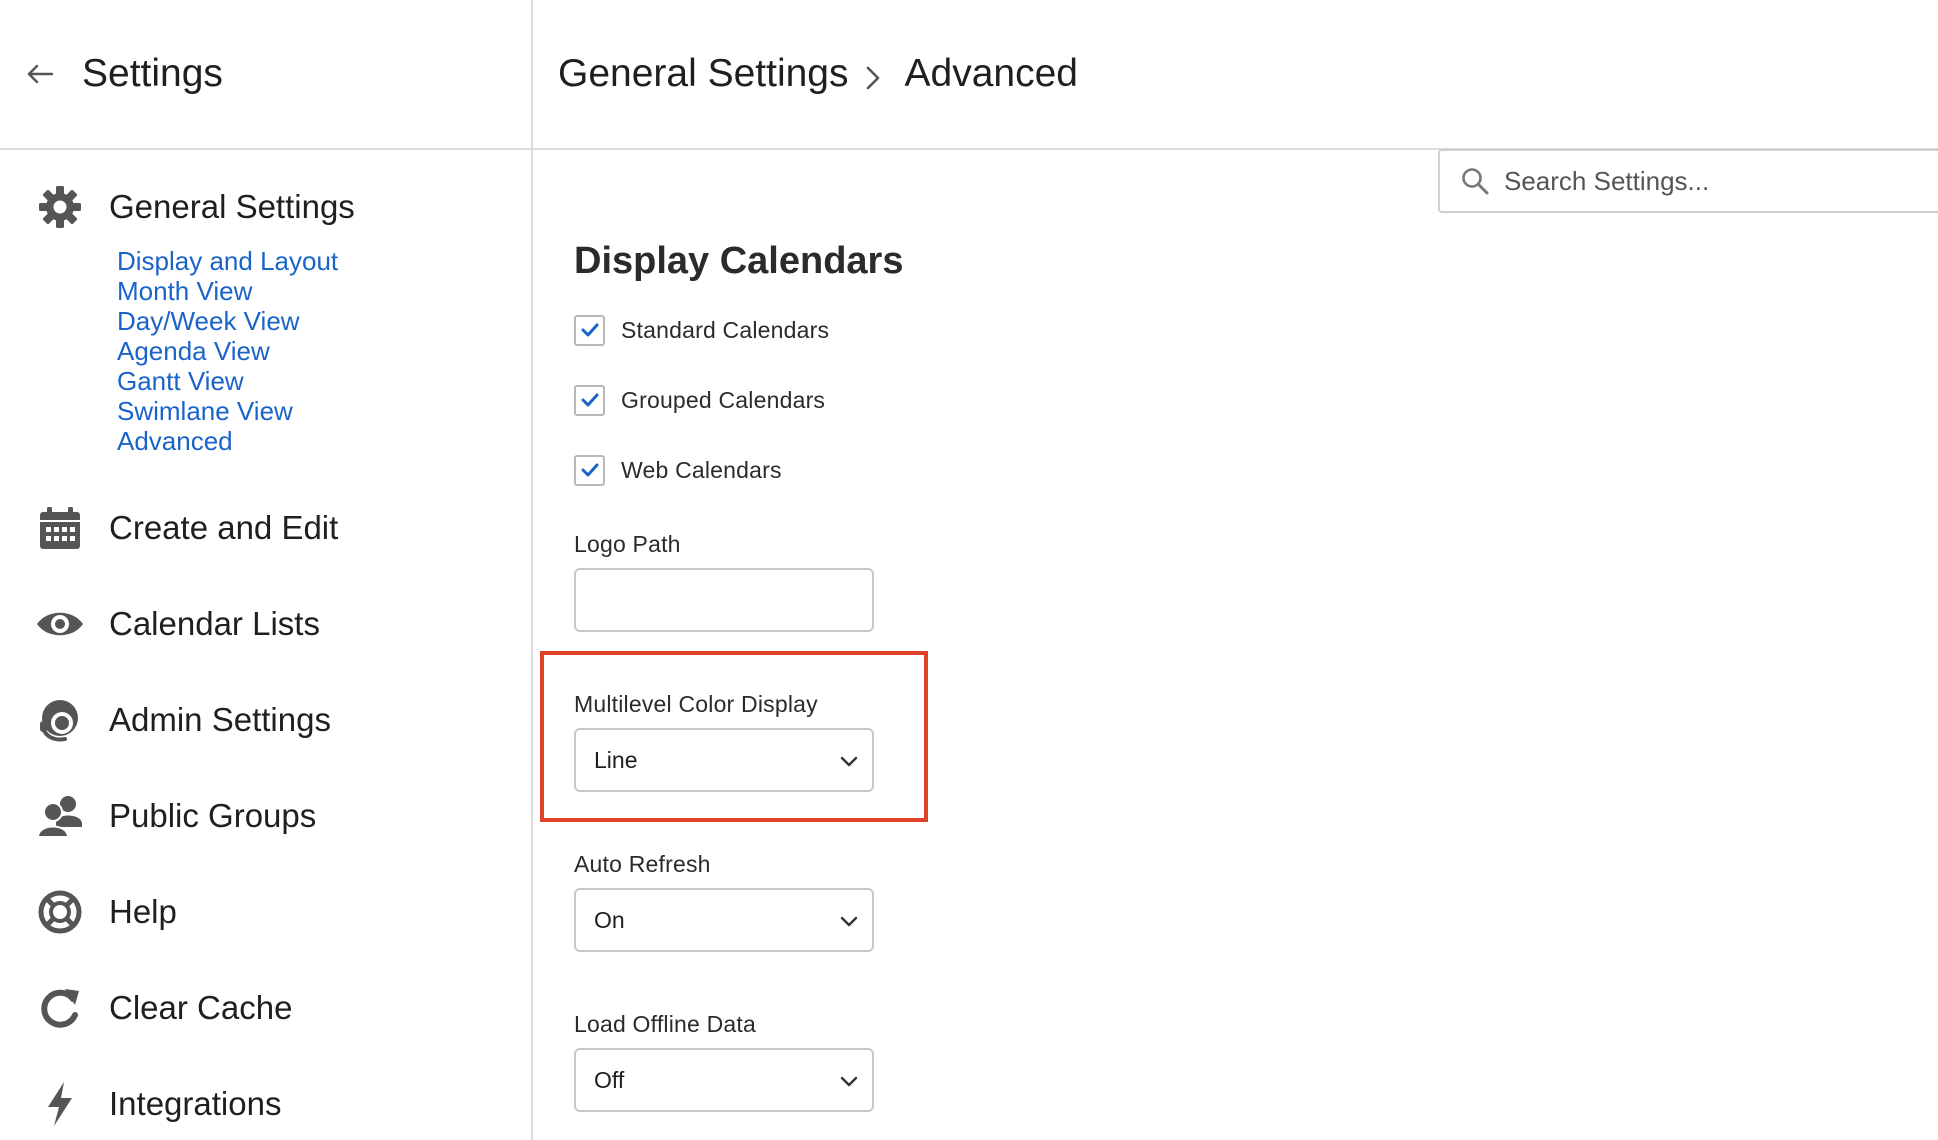 This screenshot has width=1938, height=1140. What do you see at coordinates (724, 600) in the screenshot?
I see `logo-path-input` at bounding box center [724, 600].